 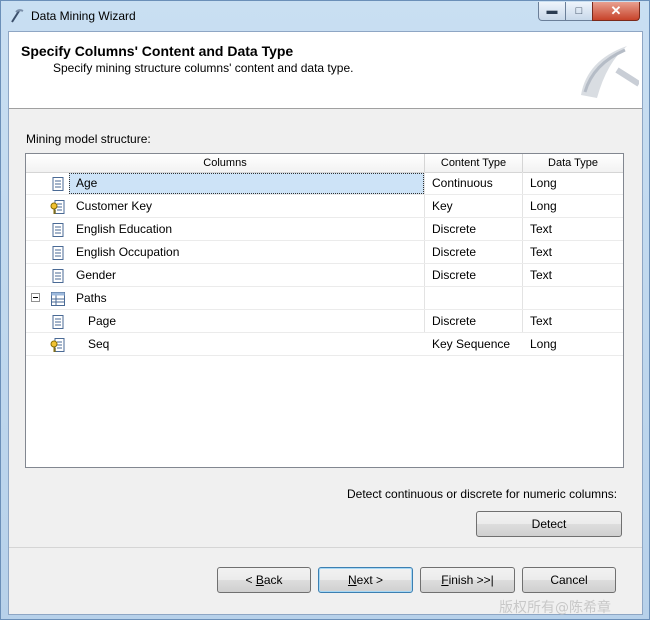 I want to click on minimize-icon: ▬, so click(x=552, y=11).